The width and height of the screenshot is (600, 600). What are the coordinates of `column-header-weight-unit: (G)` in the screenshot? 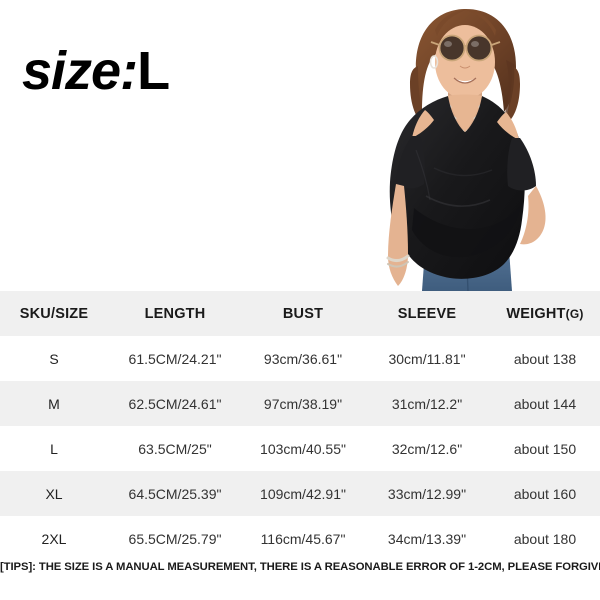 It's located at (574, 313).